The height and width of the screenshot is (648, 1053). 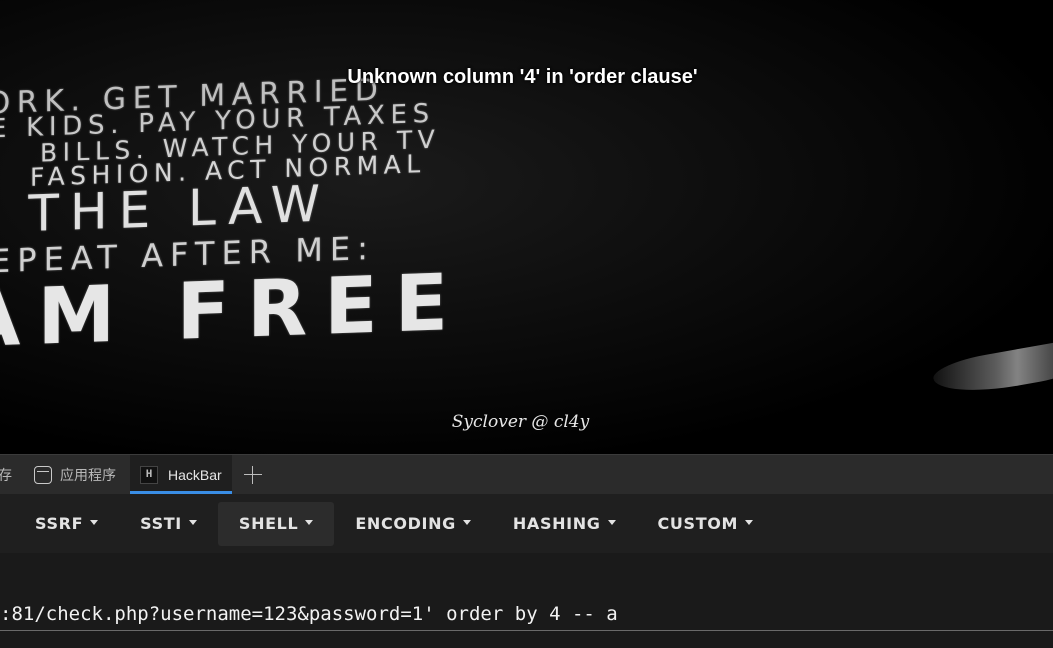 I want to click on custom-menu-button: CUSTOM, so click(x=706, y=524).